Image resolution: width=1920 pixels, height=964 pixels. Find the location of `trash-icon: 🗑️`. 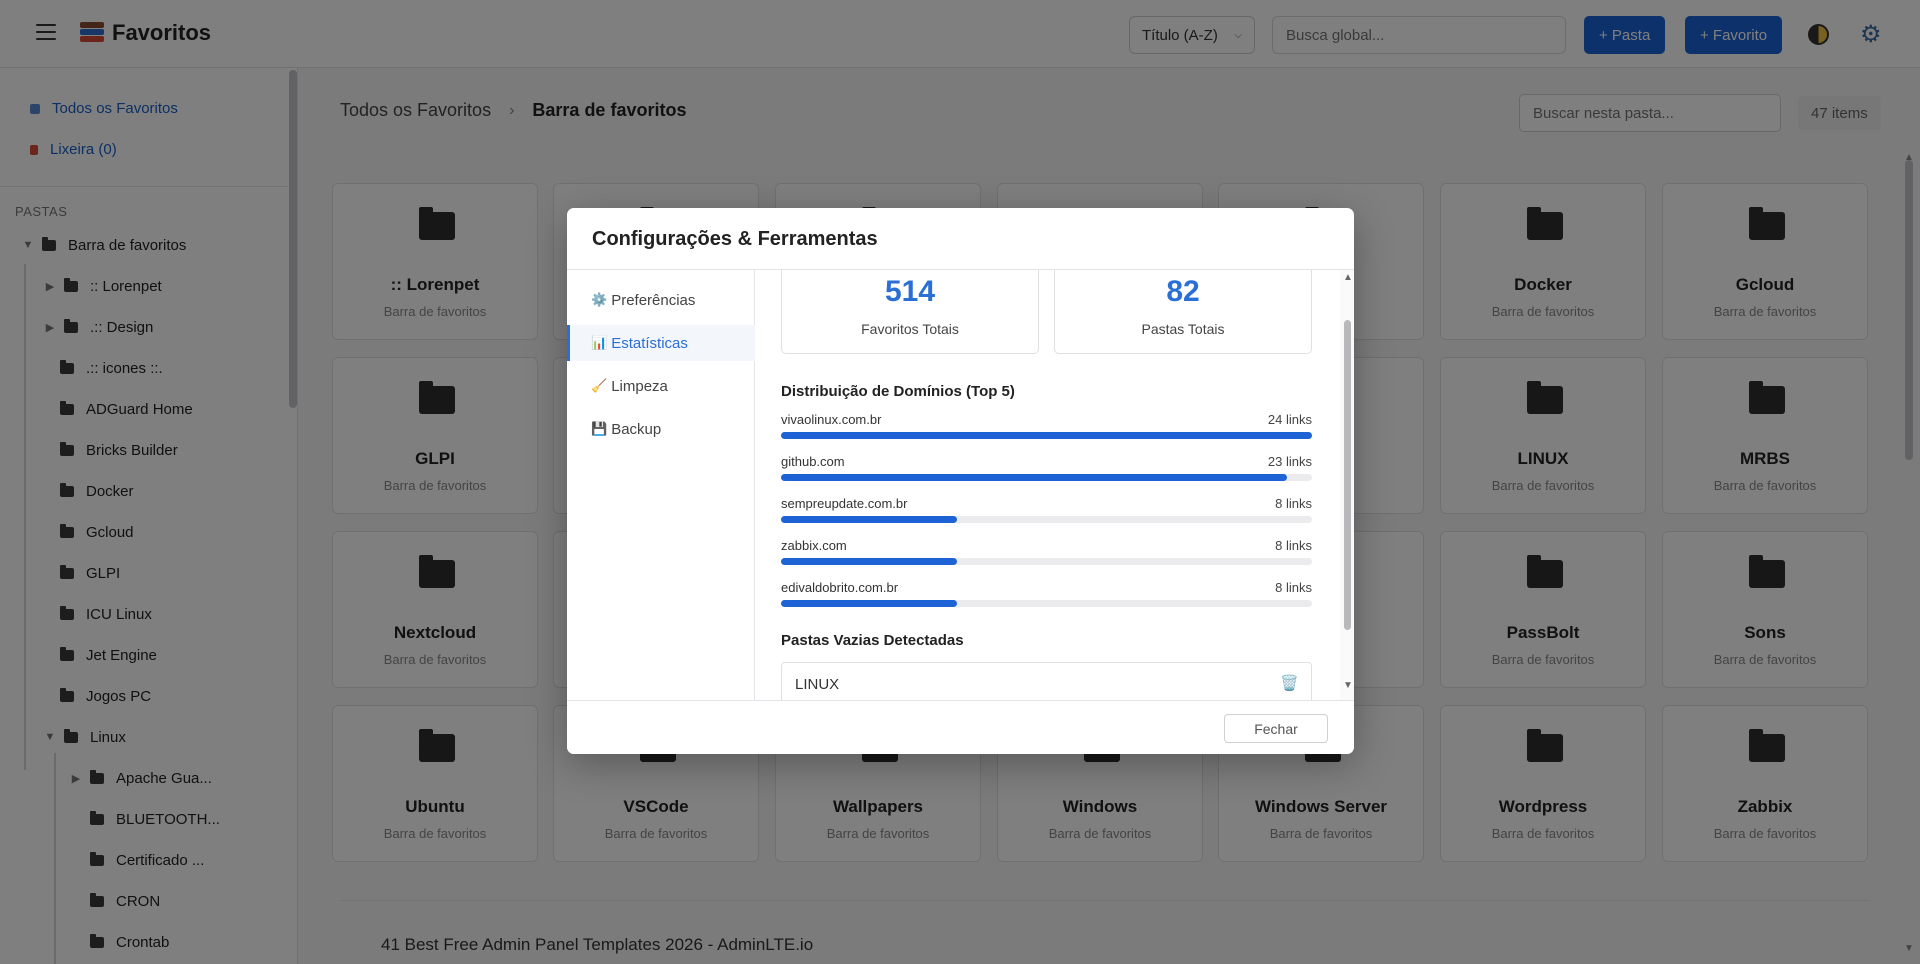

trash-icon: 🗑️ is located at coordinates (1289, 683).